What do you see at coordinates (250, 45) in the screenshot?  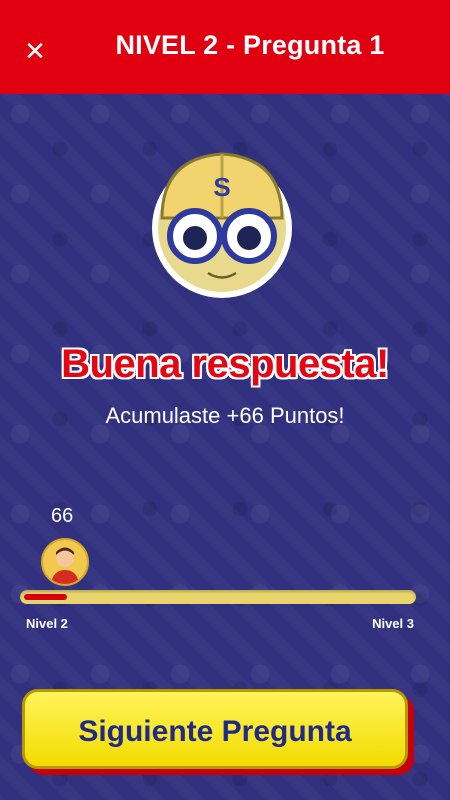 I see `page-title: NIVEL 2 - Pregunta 1` at bounding box center [250, 45].